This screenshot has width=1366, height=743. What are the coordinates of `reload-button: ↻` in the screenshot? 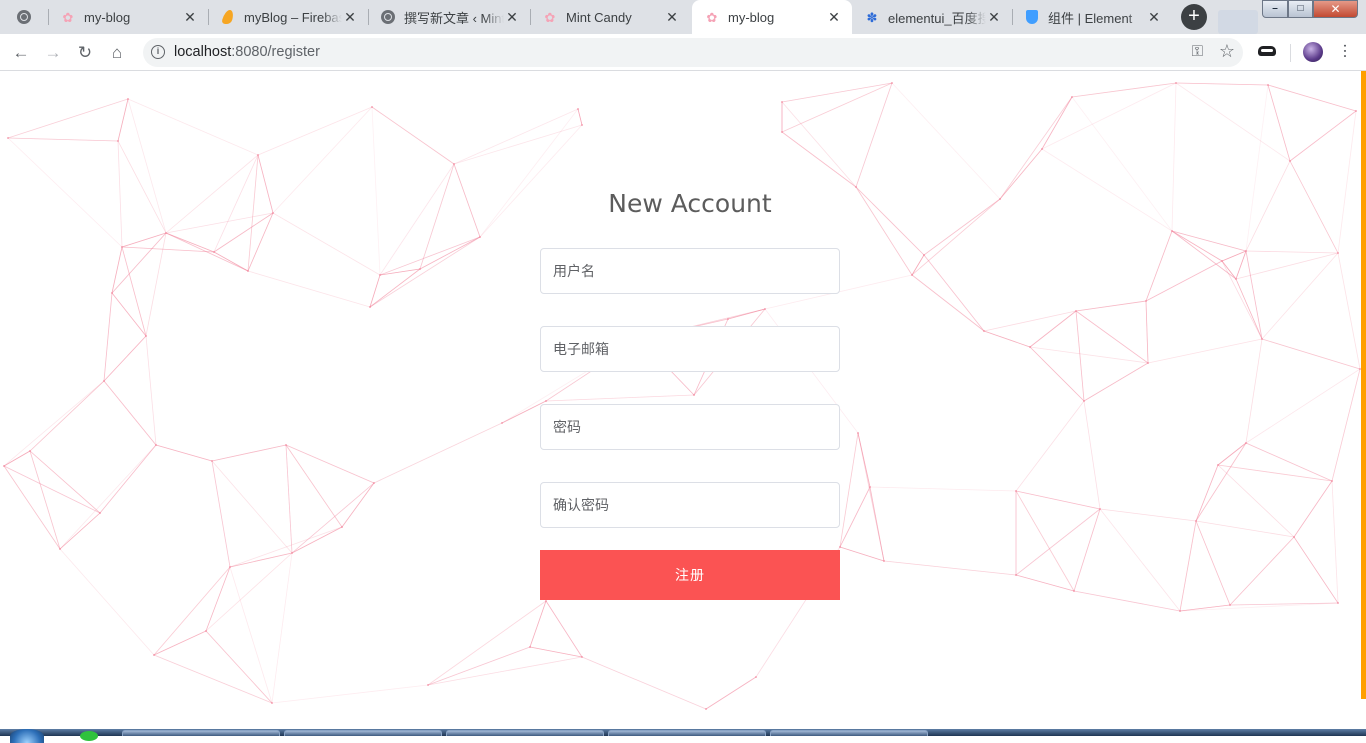 It's located at (85, 53).